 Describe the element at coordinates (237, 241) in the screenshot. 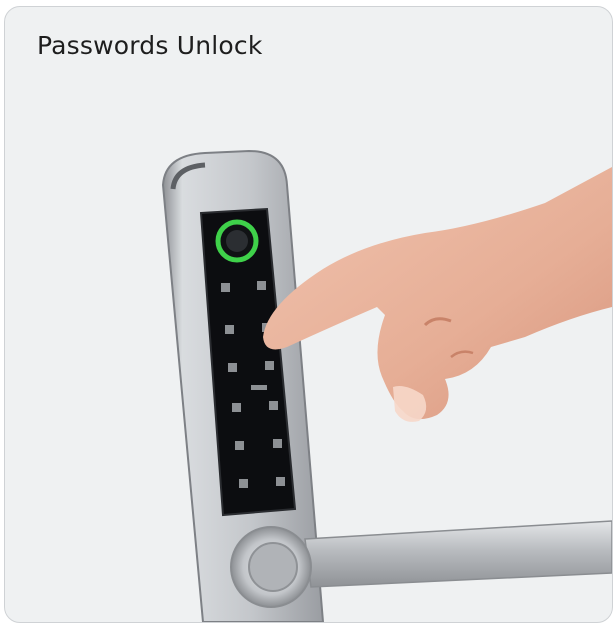

I see `fingerprint-sensor-icon` at that location.